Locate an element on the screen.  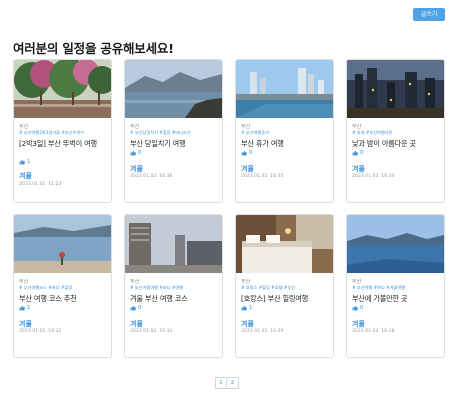
card-tags: # 부산여행2박3일가을 #부산뚜벅이 is located at coordinates (64, 133).